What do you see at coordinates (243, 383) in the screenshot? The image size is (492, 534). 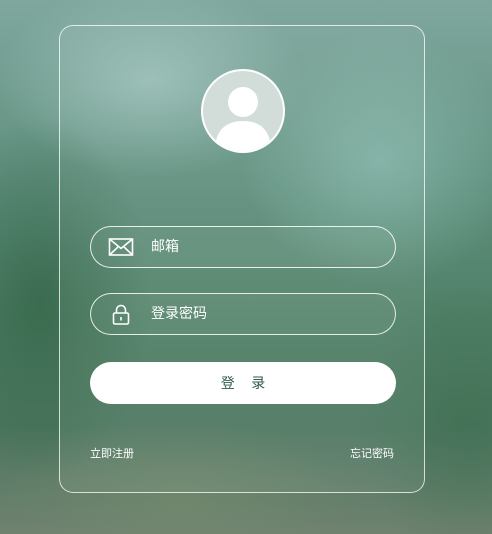 I see `login-button: 登 录` at bounding box center [243, 383].